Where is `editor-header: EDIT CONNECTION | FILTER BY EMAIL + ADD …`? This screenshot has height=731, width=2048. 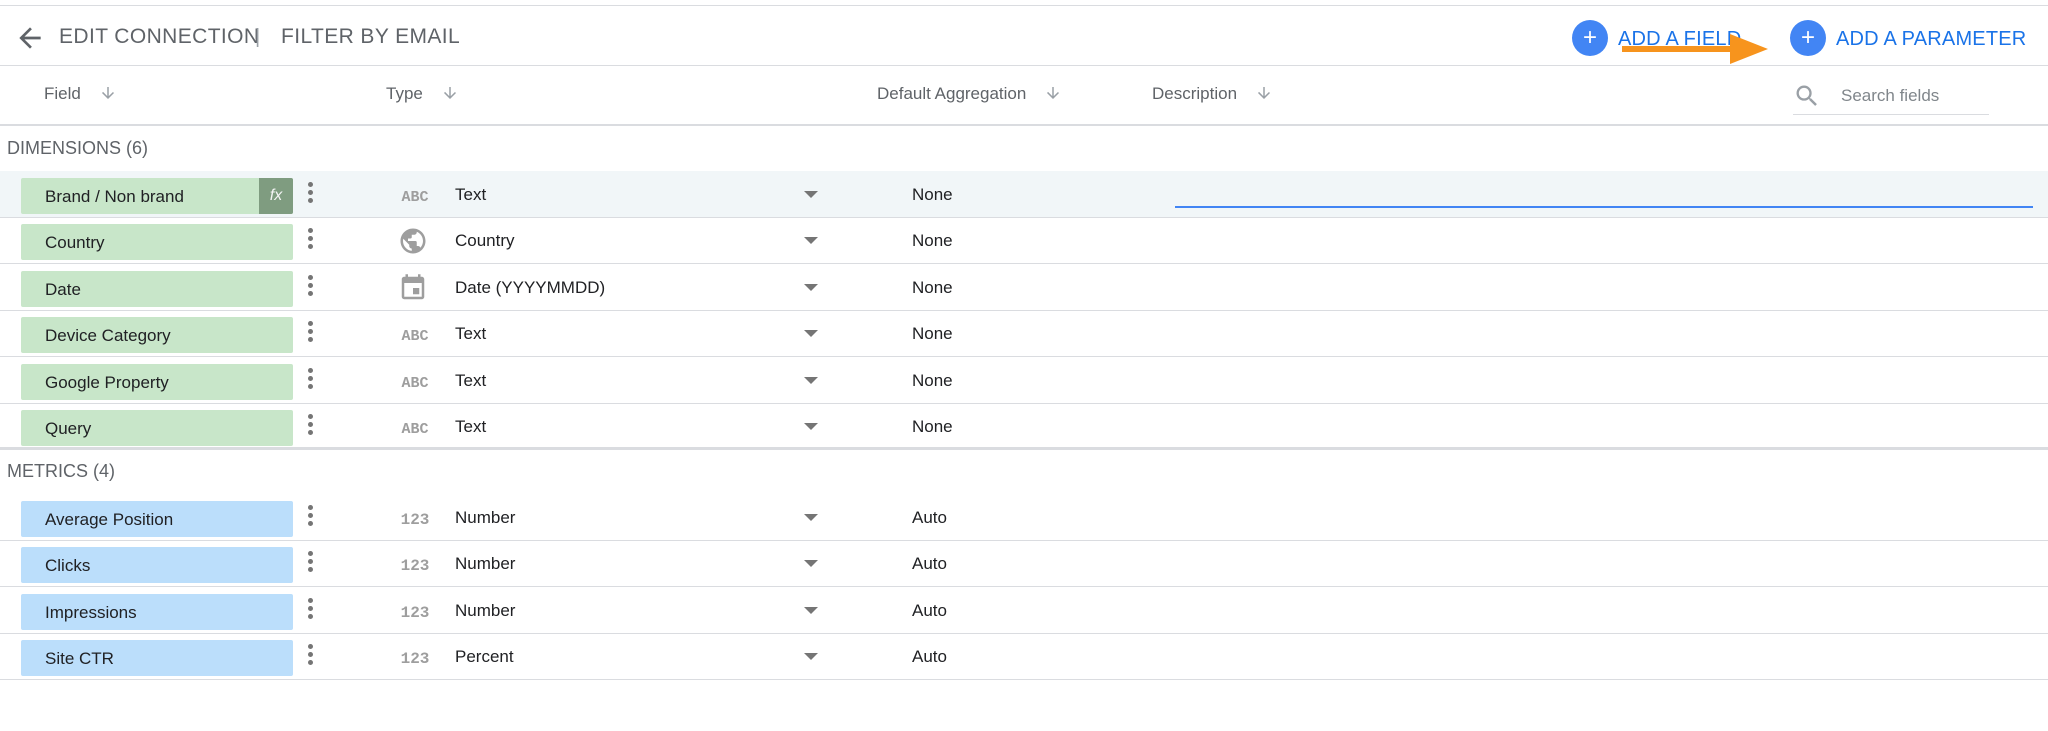 editor-header: EDIT CONNECTION | FILTER BY EMAIL + ADD … is located at coordinates (1024, 36).